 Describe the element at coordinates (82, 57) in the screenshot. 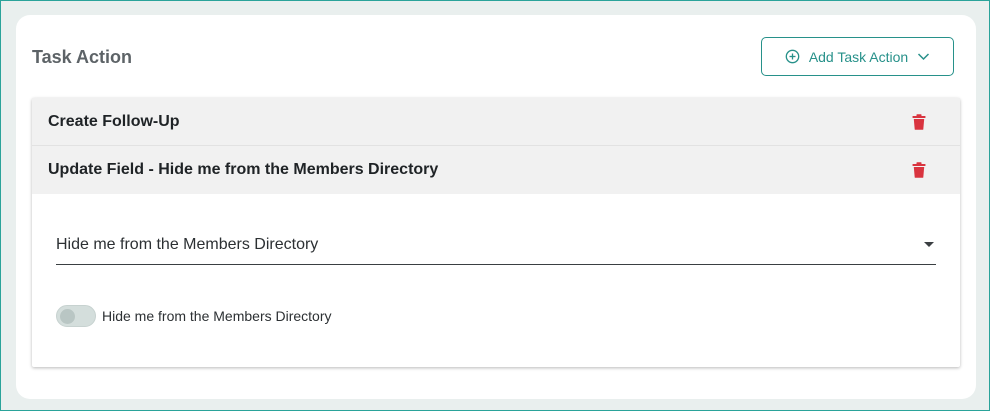

I see `section-title: Task Action` at that location.